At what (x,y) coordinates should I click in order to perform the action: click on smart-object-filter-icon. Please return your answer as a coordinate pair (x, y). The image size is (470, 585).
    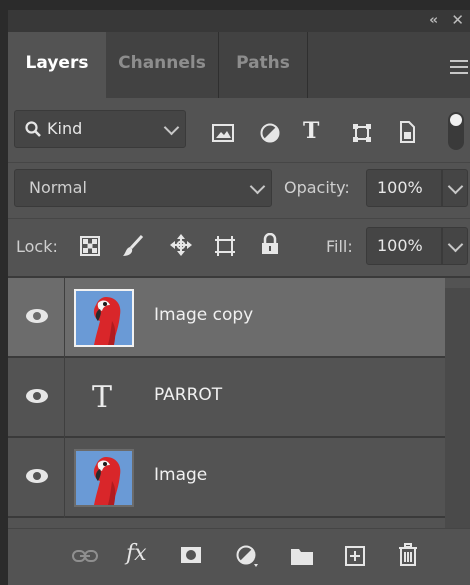
    Looking at the image, I should click on (407, 132).